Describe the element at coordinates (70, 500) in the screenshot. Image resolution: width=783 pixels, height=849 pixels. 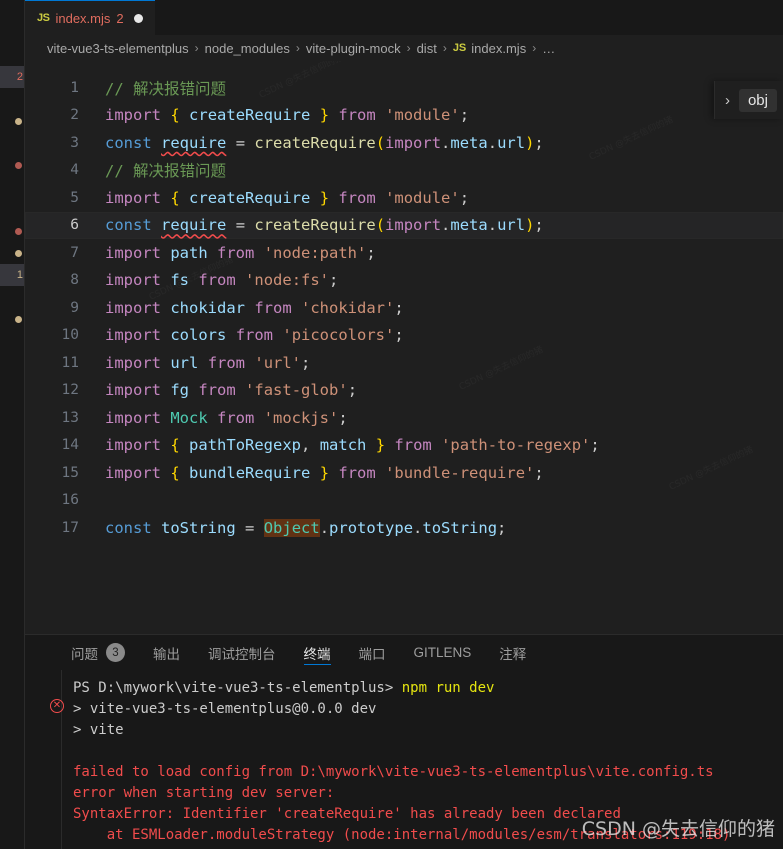
I see `line-number: 16` at that location.